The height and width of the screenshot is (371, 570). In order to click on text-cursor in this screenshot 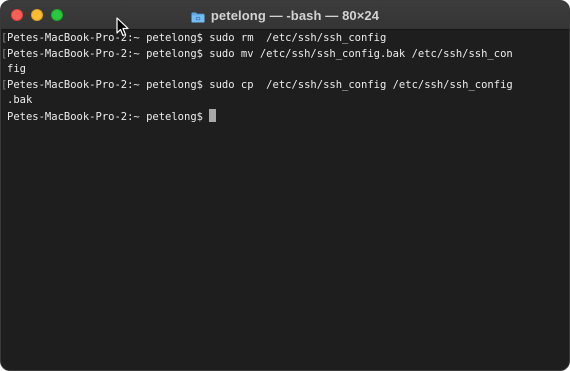, I will do `click(212, 115)`.